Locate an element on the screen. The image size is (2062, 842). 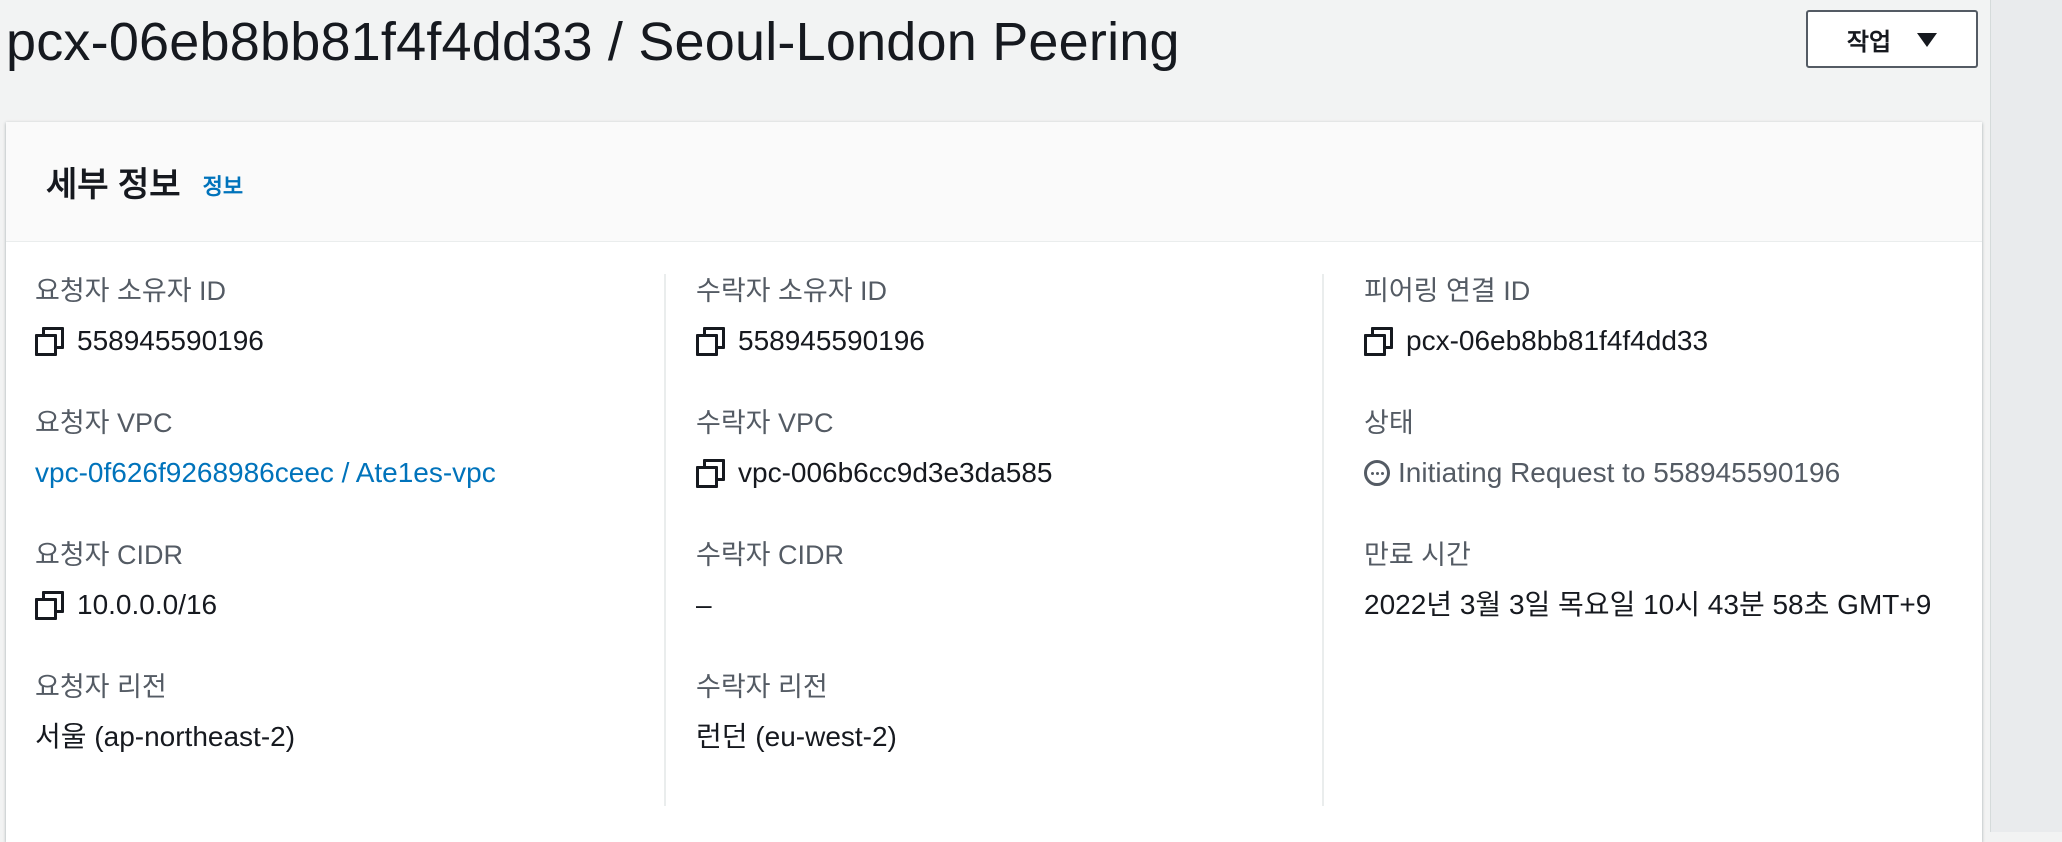
accepter-cidr-field: 수락자 CIDR – is located at coordinates (770, 580).